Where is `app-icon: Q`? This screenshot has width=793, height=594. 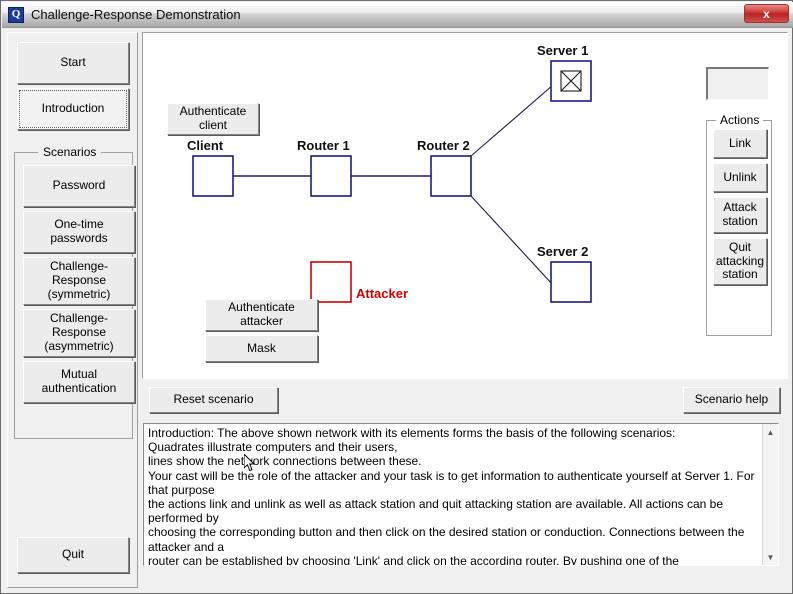 app-icon: Q is located at coordinates (16, 14).